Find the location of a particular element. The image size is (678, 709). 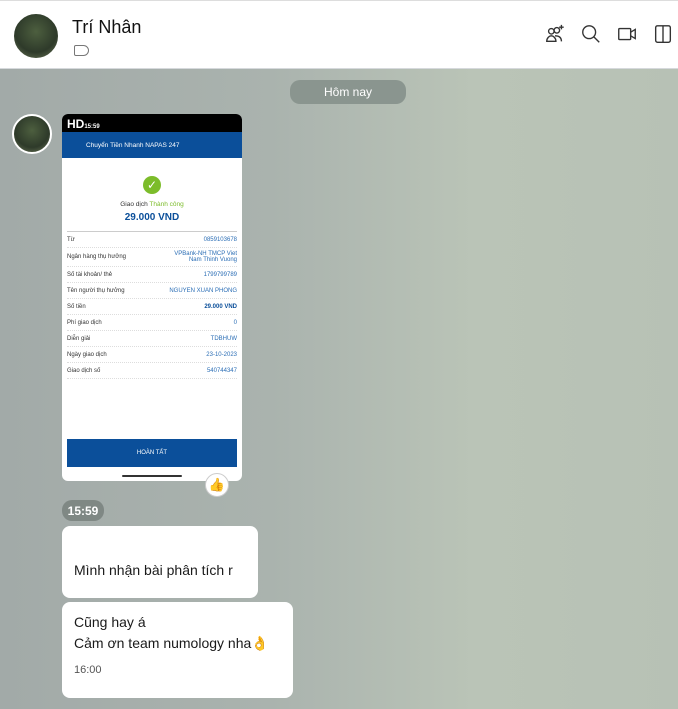

row-label: Từ is located at coordinates (71, 239).